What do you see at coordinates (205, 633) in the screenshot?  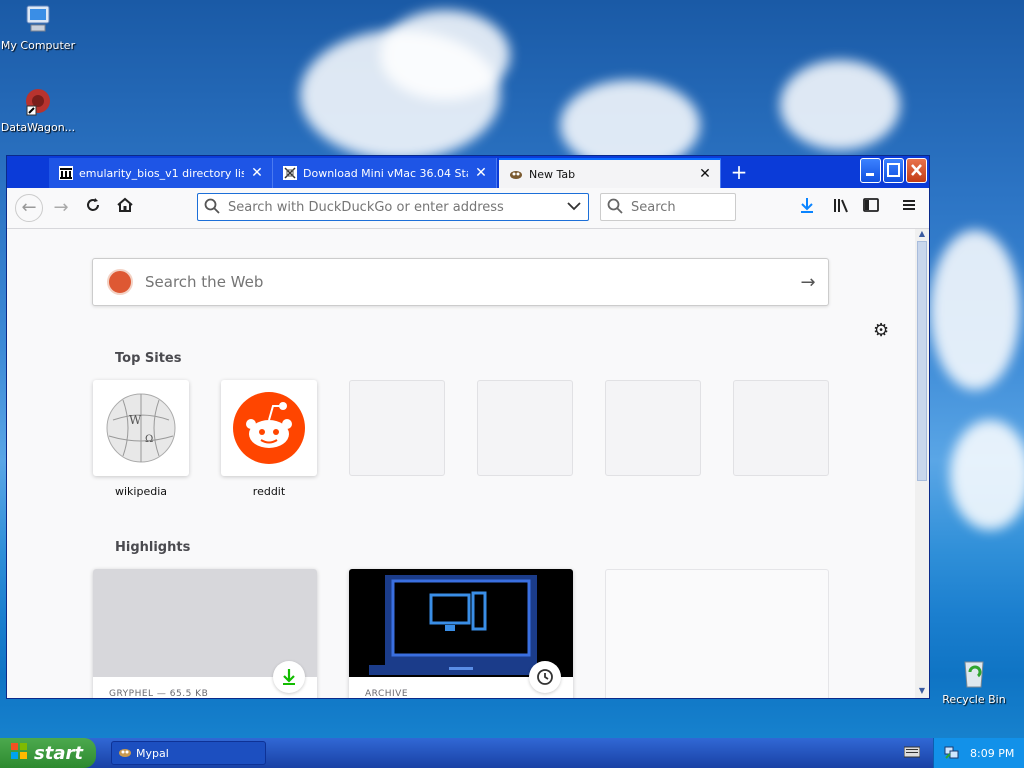 I see `highlight-card-gryphel: GRYPHEL — 65.5 KB` at bounding box center [205, 633].